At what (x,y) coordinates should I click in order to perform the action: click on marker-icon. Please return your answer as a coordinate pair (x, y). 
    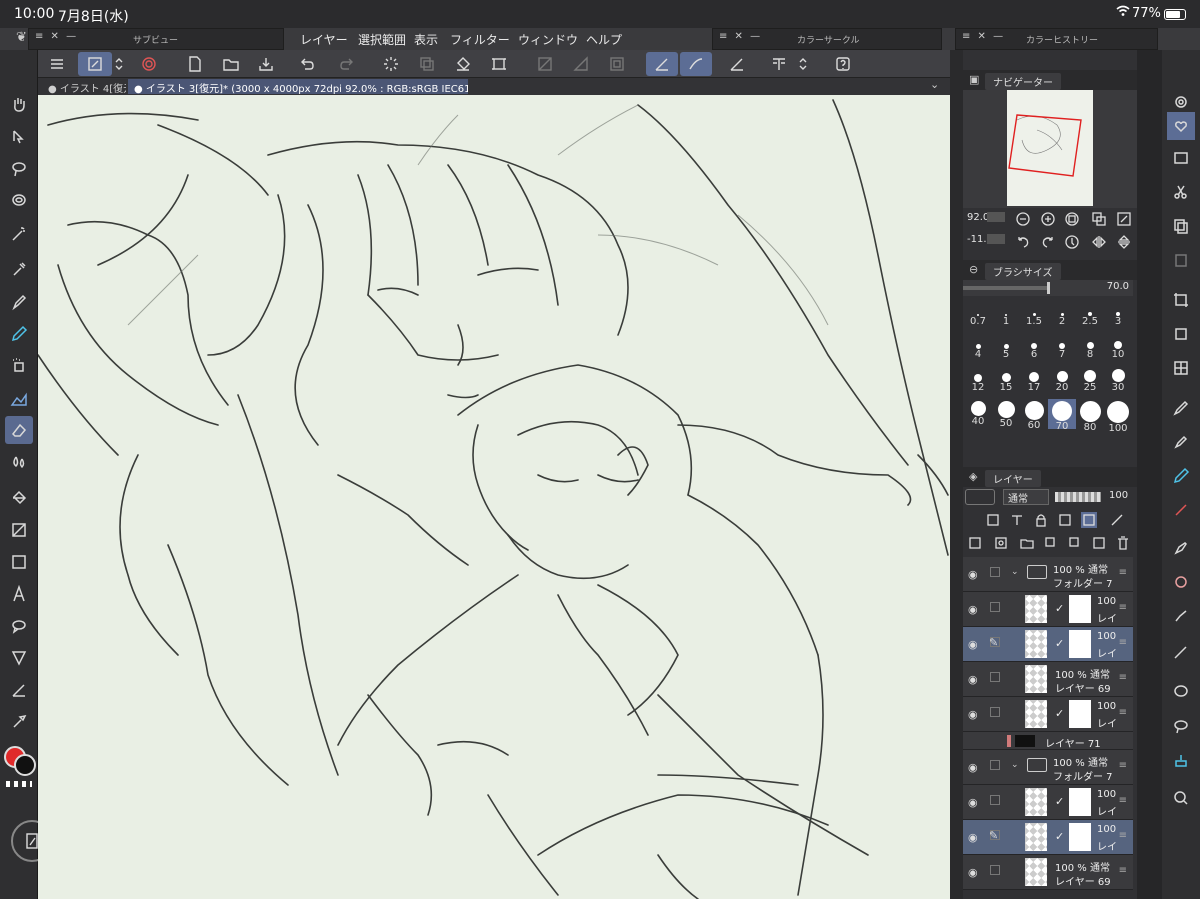
    Looking at the image, I should click on (1181, 510).